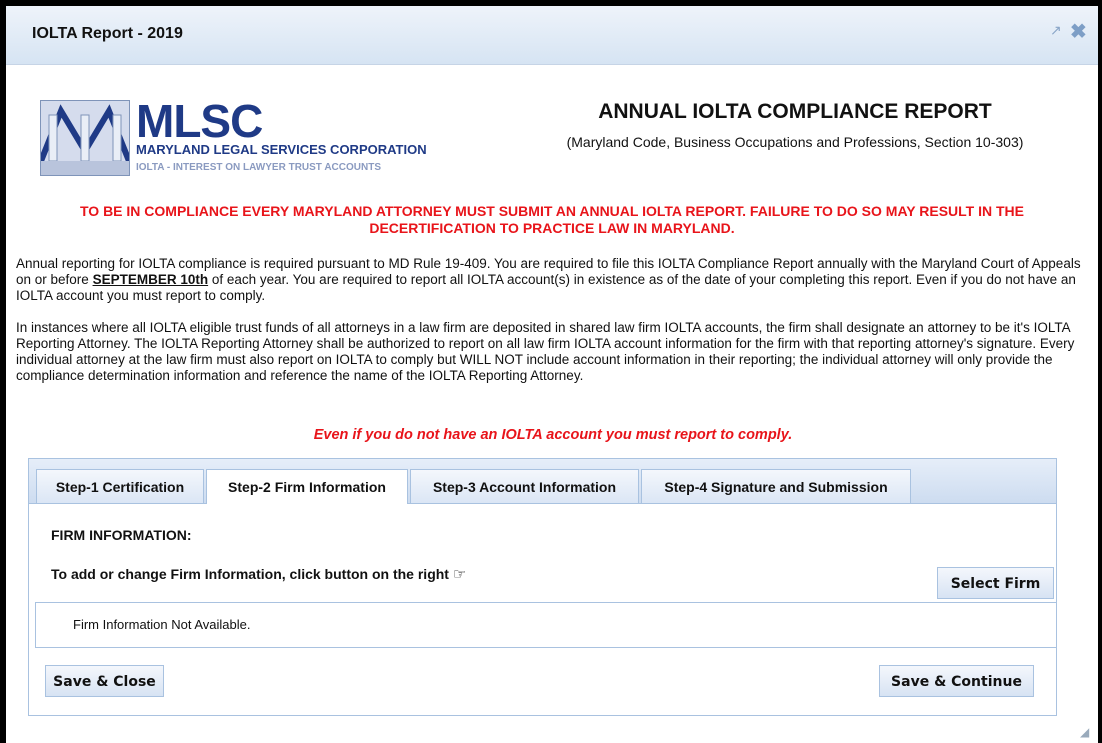 The width and height of the screenshot is (1102, 743). I want to click on logo-mark-icon, so click(85, 138).